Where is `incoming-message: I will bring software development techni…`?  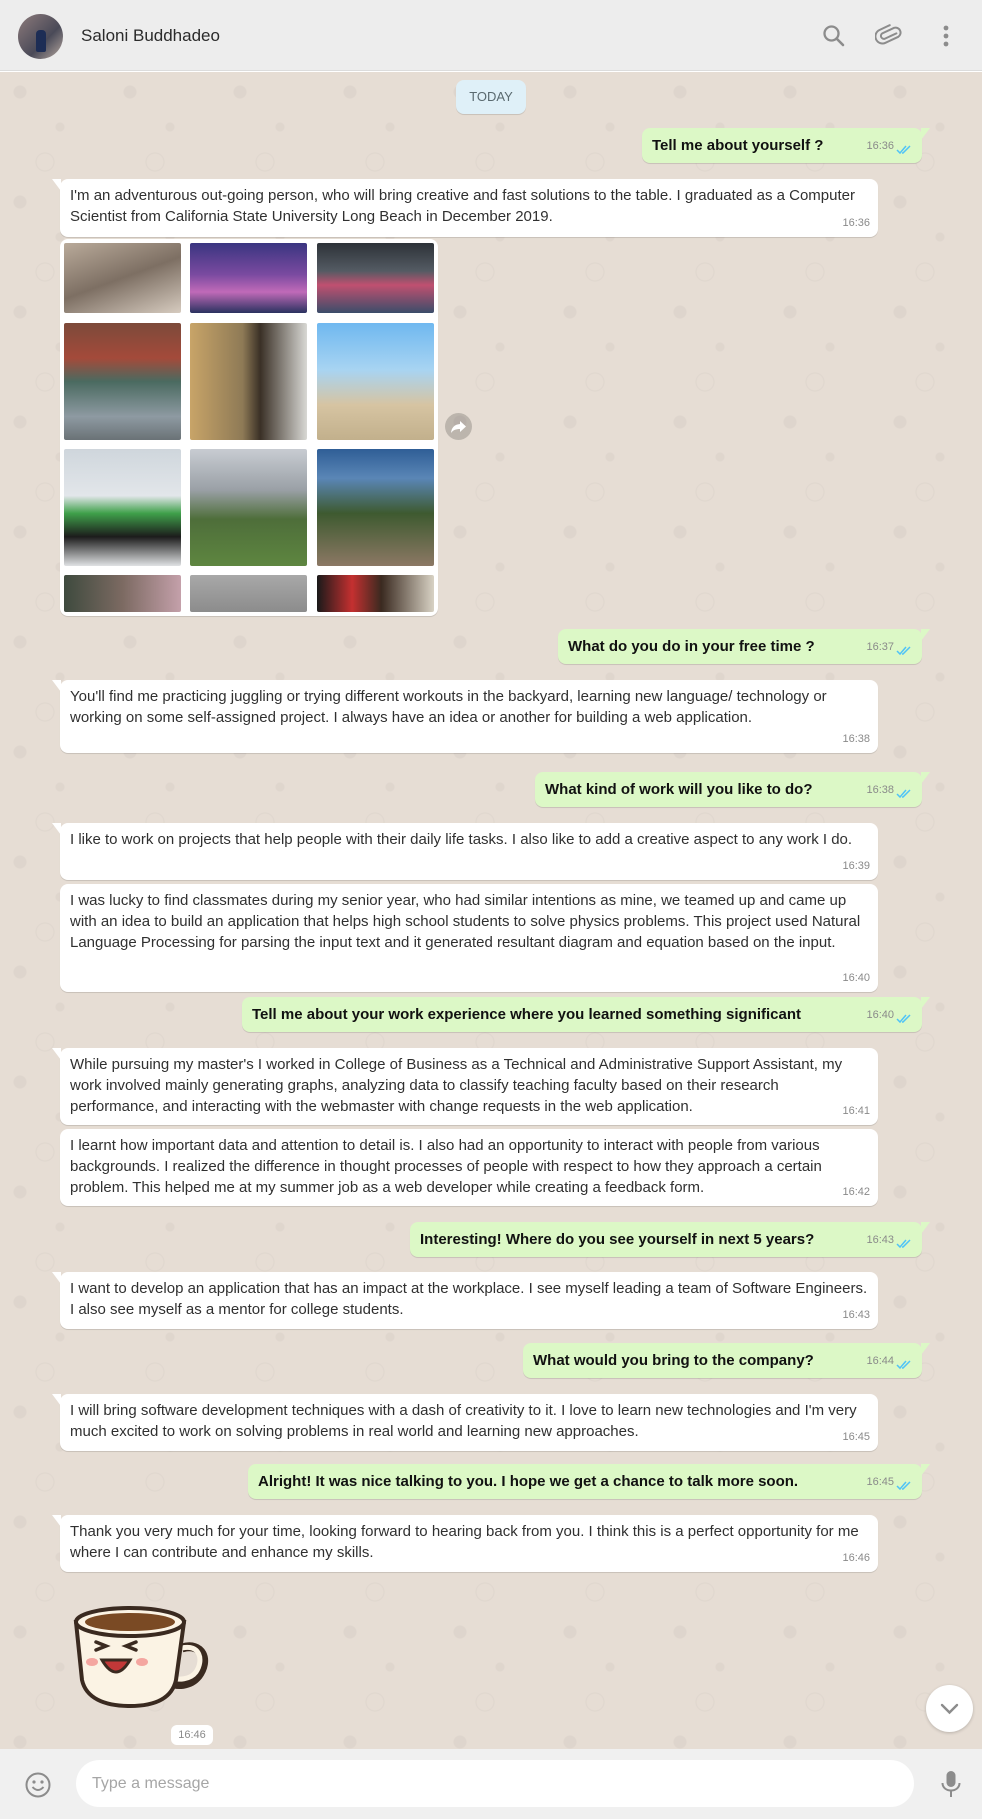 incoming-message: I will bring software development techni… is located at coordinates (465, 1422).